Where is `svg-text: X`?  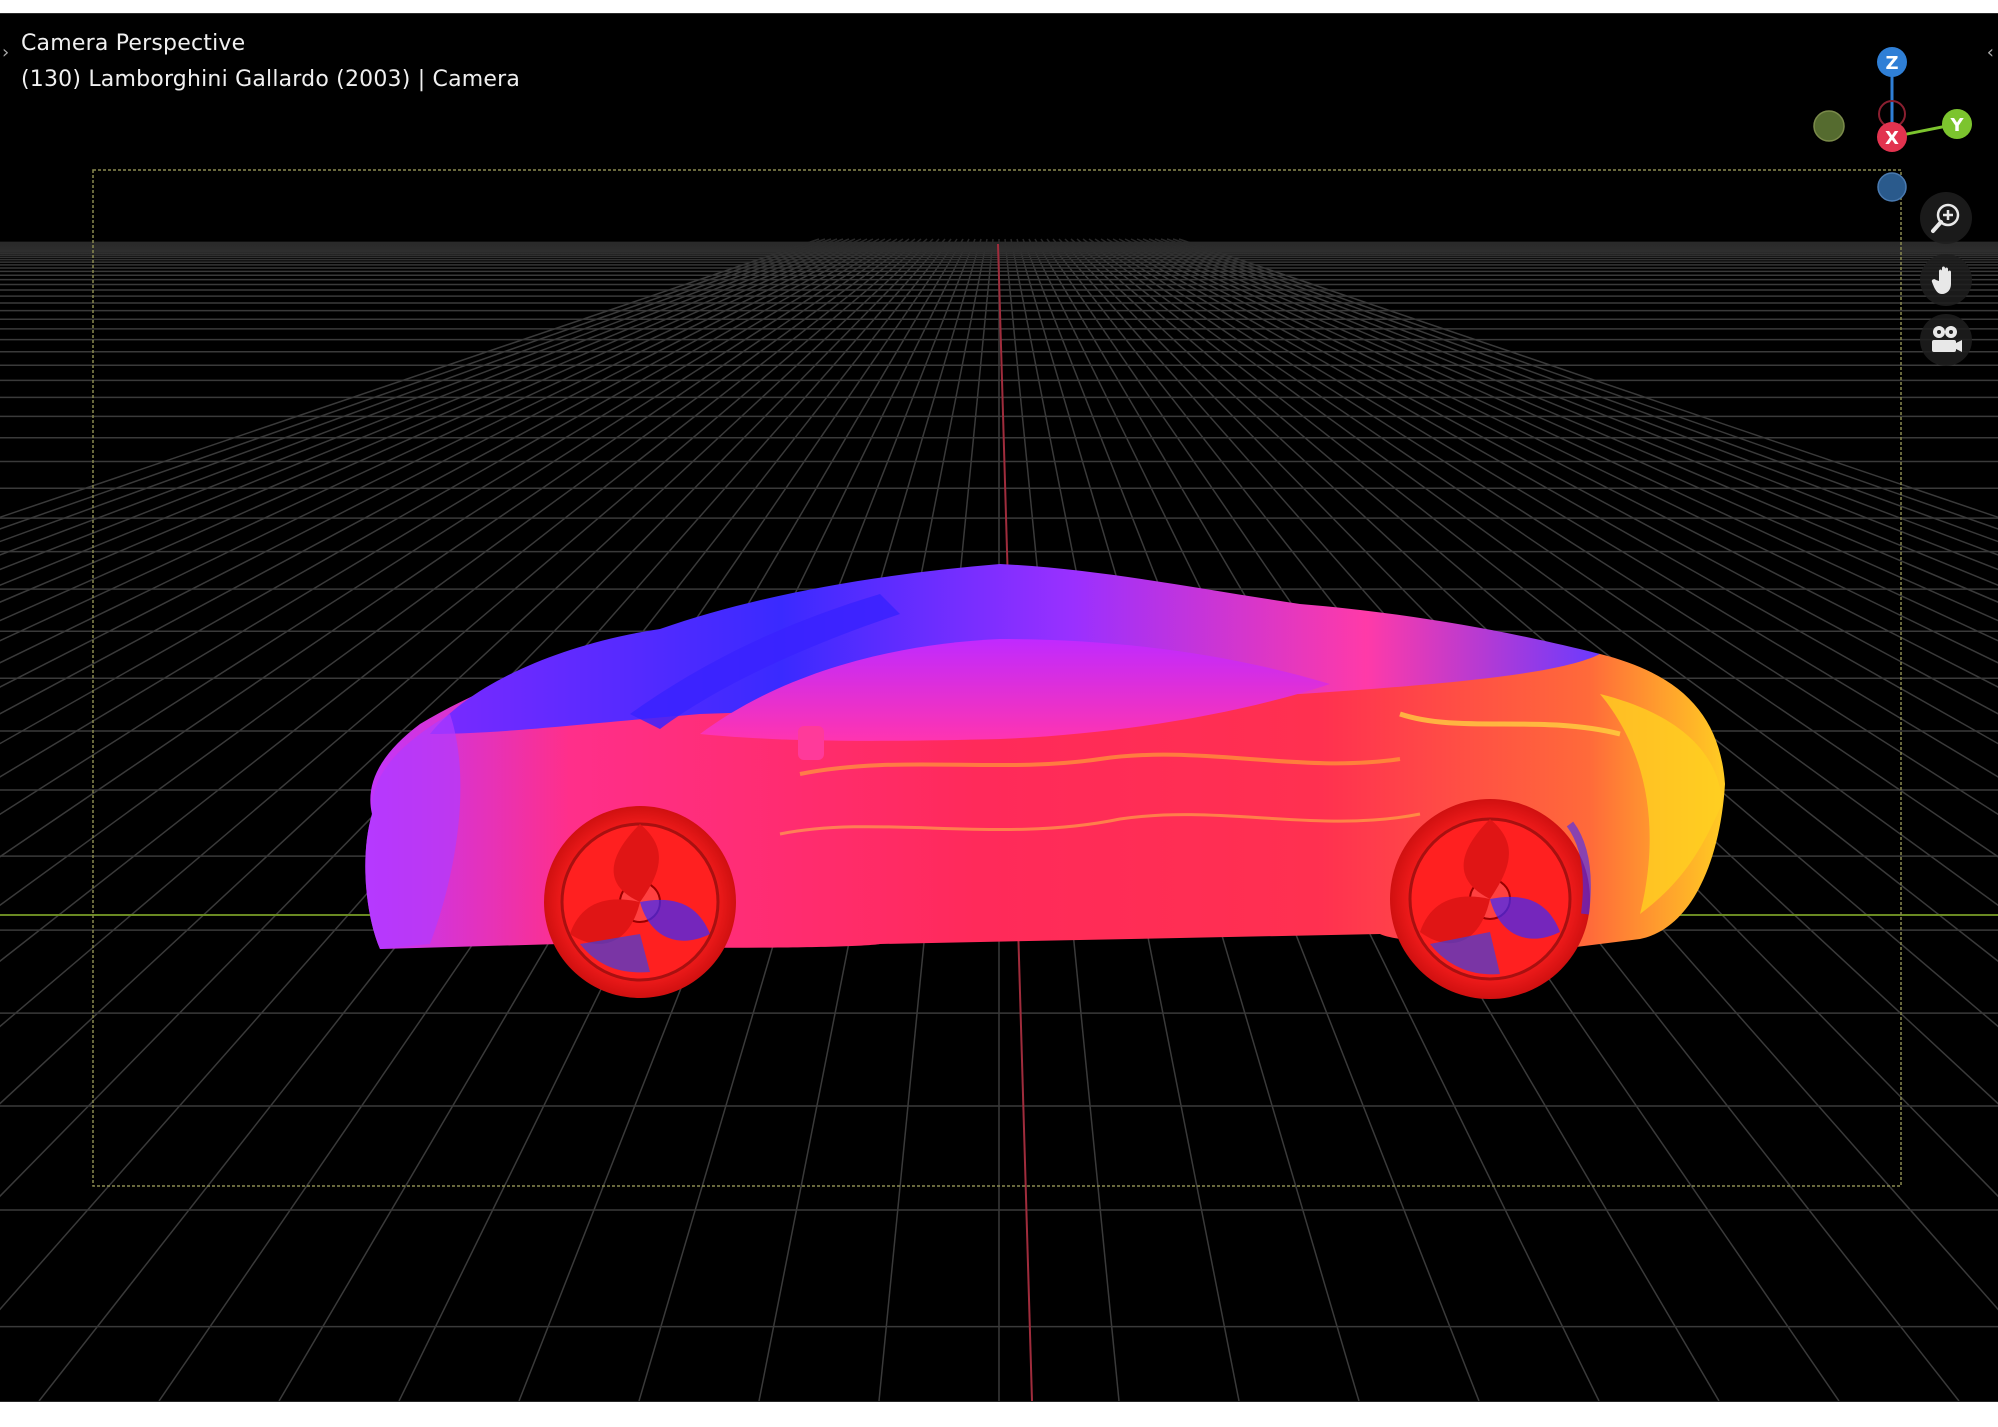
svg-text: X is located at coordinates (1892, 138).